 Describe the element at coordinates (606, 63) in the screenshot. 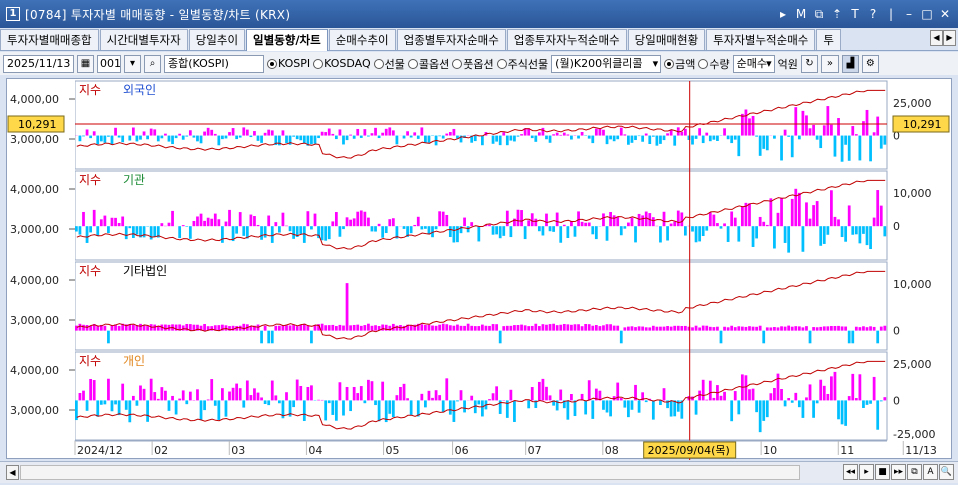

I see `product-select: (월)K200위클리콜 ▾` at that location.